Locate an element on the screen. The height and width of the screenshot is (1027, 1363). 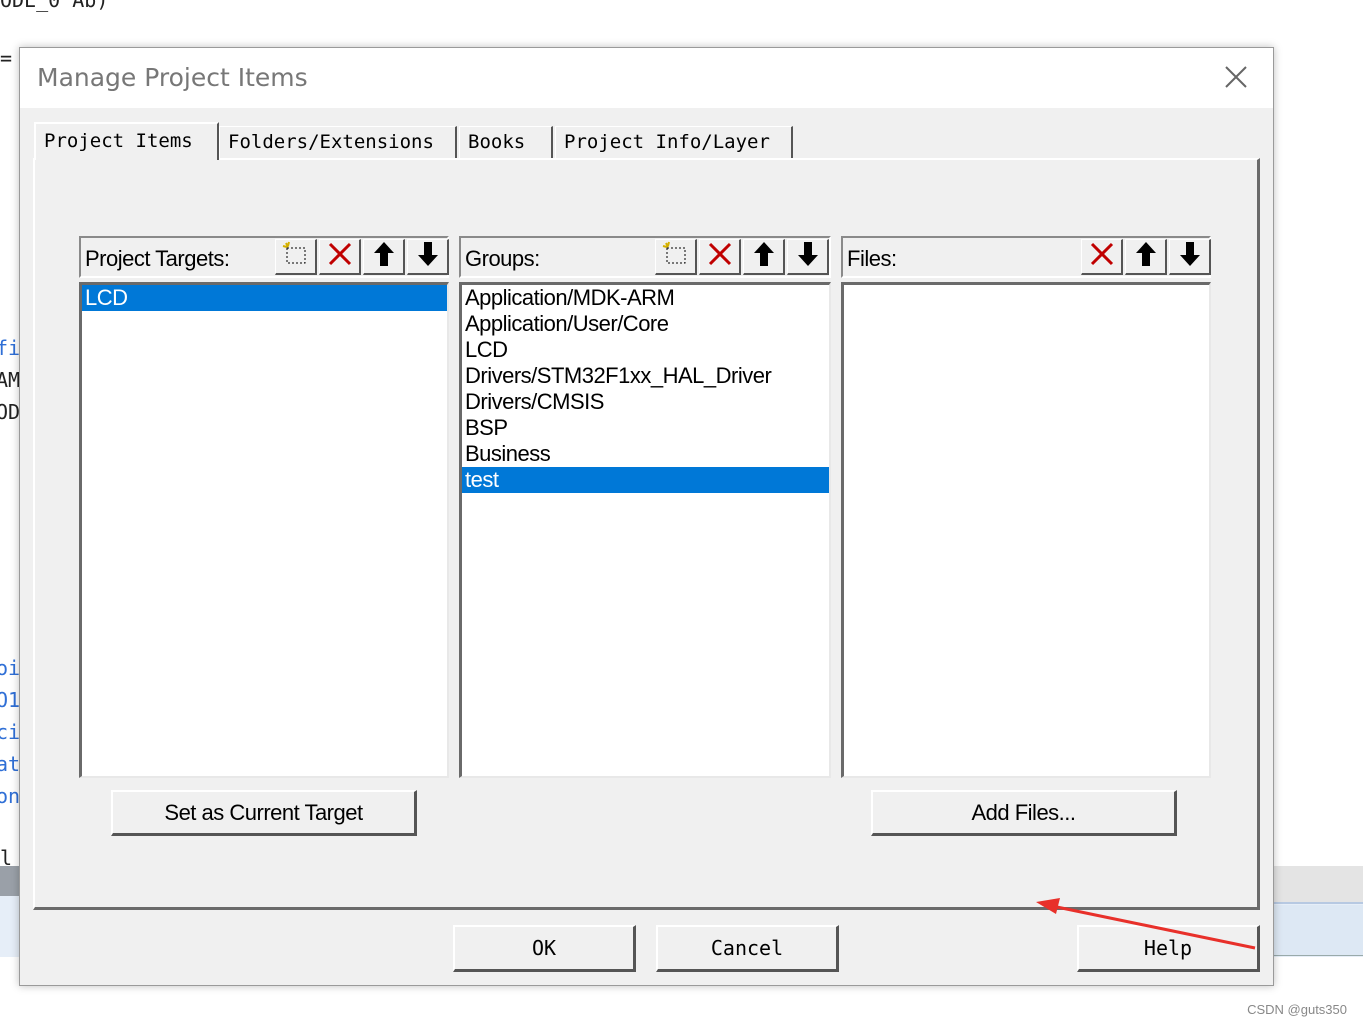
tab-project-info-layer: Project Info/Layer is located at coordinates (674, 142).